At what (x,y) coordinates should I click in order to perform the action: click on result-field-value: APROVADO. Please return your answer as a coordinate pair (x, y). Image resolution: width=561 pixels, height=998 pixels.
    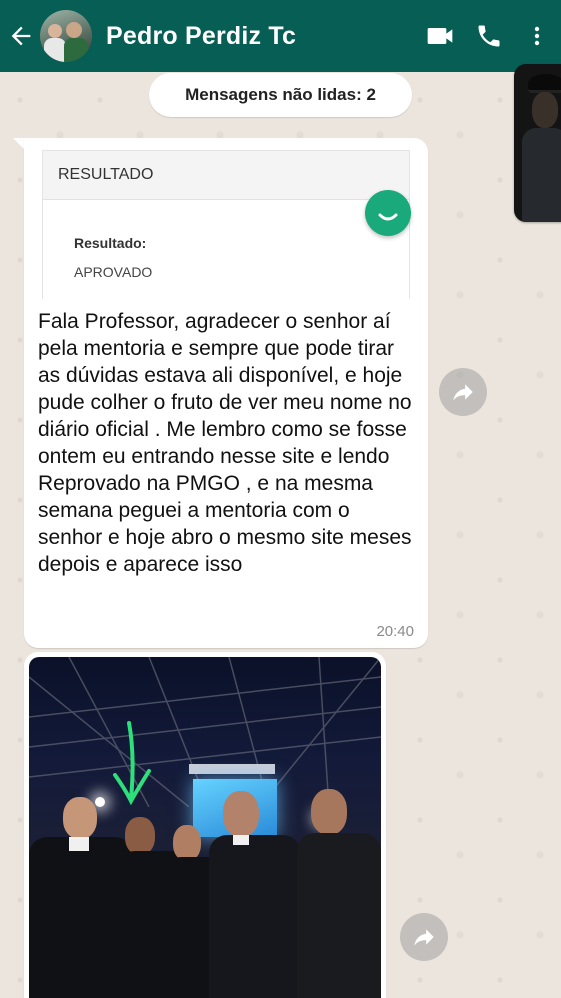
    Looking at the image, I should click on (113, 272).